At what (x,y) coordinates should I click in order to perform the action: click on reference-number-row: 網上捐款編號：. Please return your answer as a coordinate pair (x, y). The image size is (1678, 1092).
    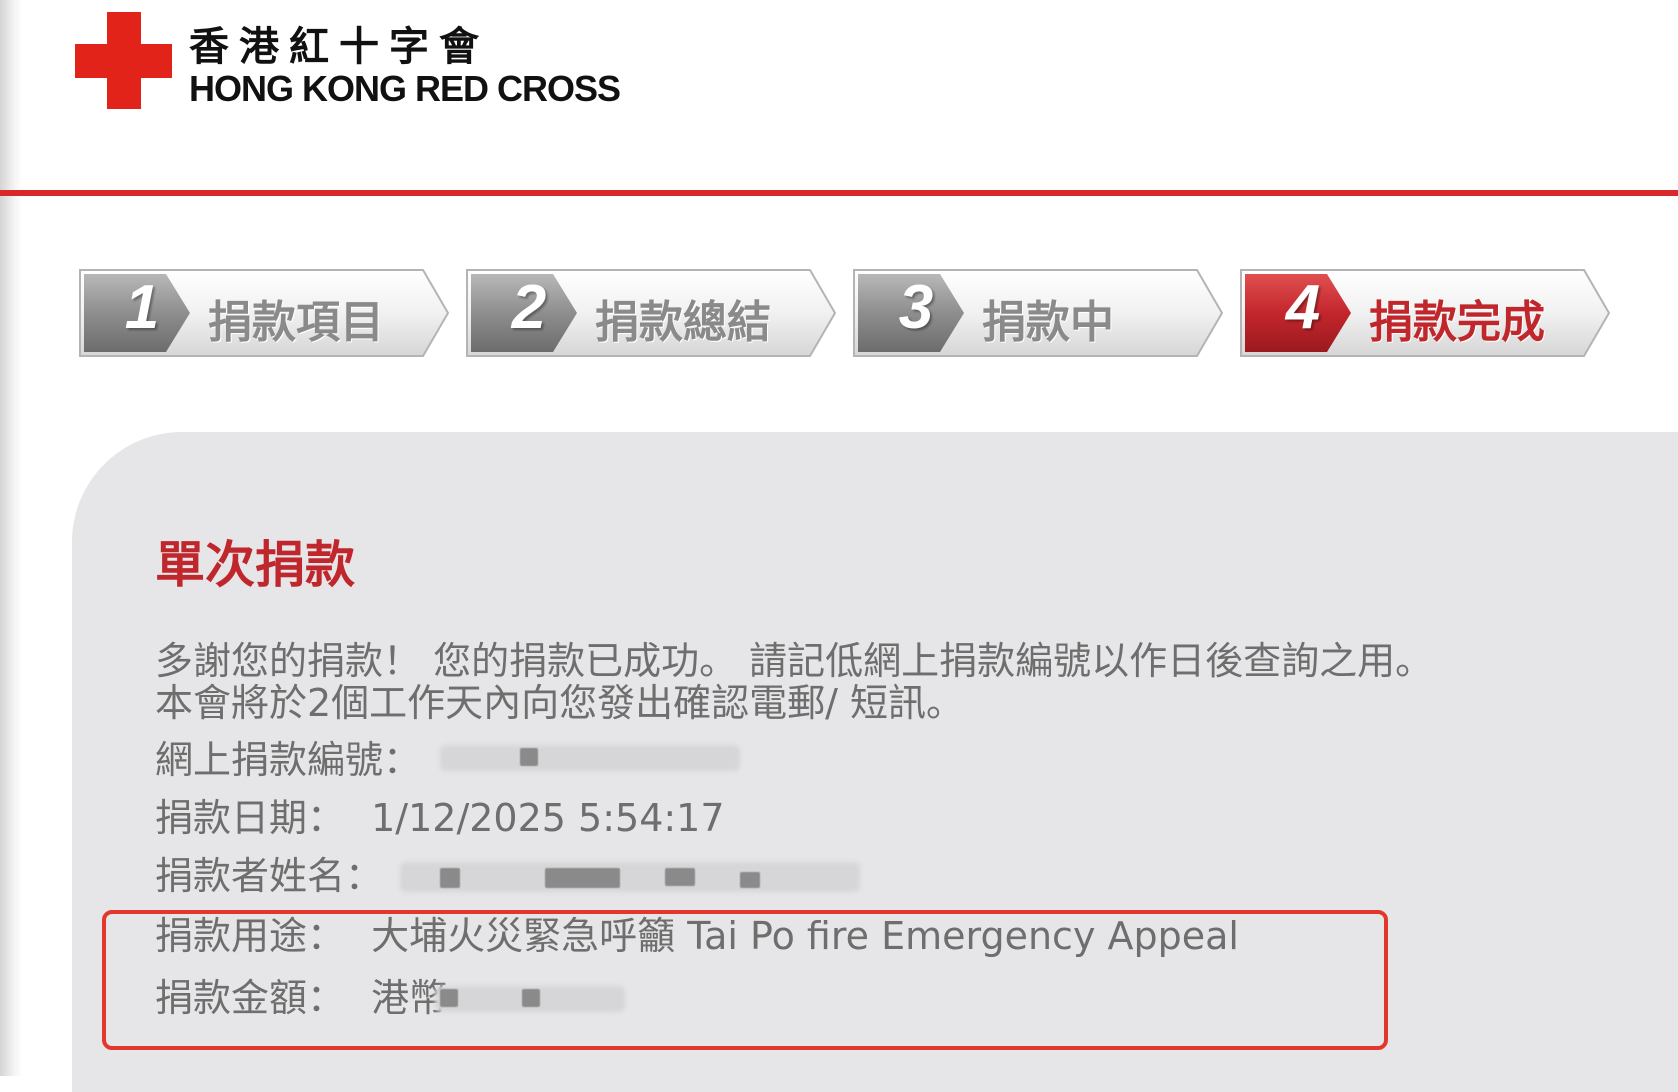
    Looking at the image, I should click on (301, 760).